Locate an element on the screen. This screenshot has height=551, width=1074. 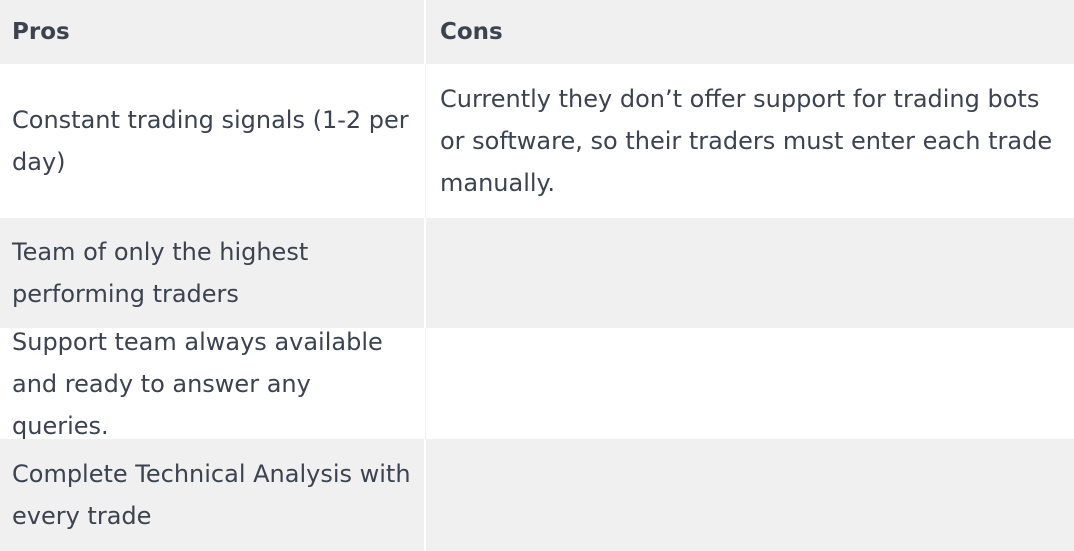
queries-link: queries is located at coordinates (56, 426).